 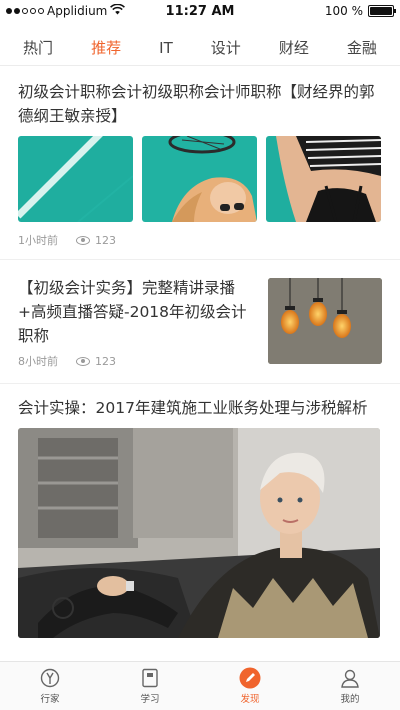 I want to click on user-icon, so click(x=350, y=678).